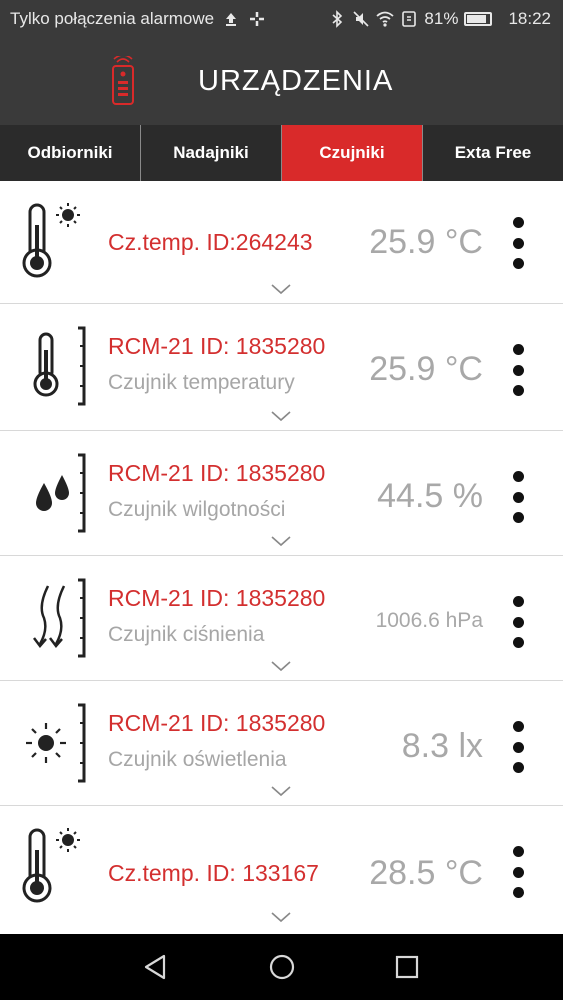 This screenshot has height=1000, width=563. I want to click on upload-icon, so click(231, 19).